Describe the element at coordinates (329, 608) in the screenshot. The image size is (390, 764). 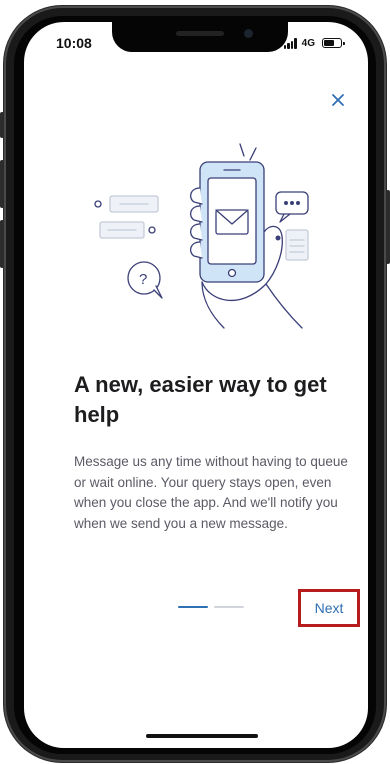
I see `next-button: Next` at that location.